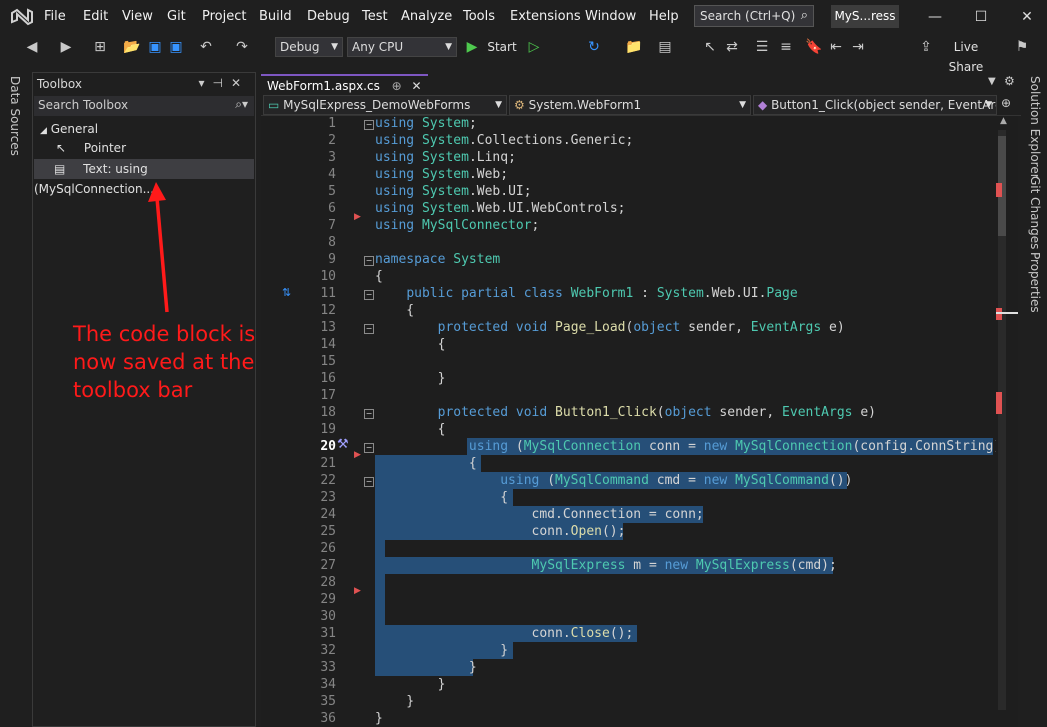 This screenshot has width=1047, height=727. I want to click on compare-icon: ⇄, so click(732, 47).